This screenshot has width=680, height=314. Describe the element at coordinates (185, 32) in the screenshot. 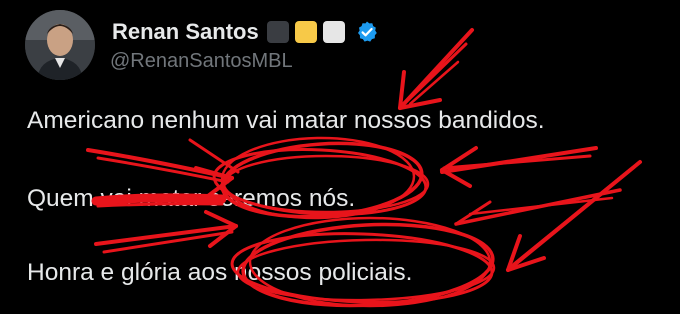

I see `author-display-name: Renan Santos` at that location.